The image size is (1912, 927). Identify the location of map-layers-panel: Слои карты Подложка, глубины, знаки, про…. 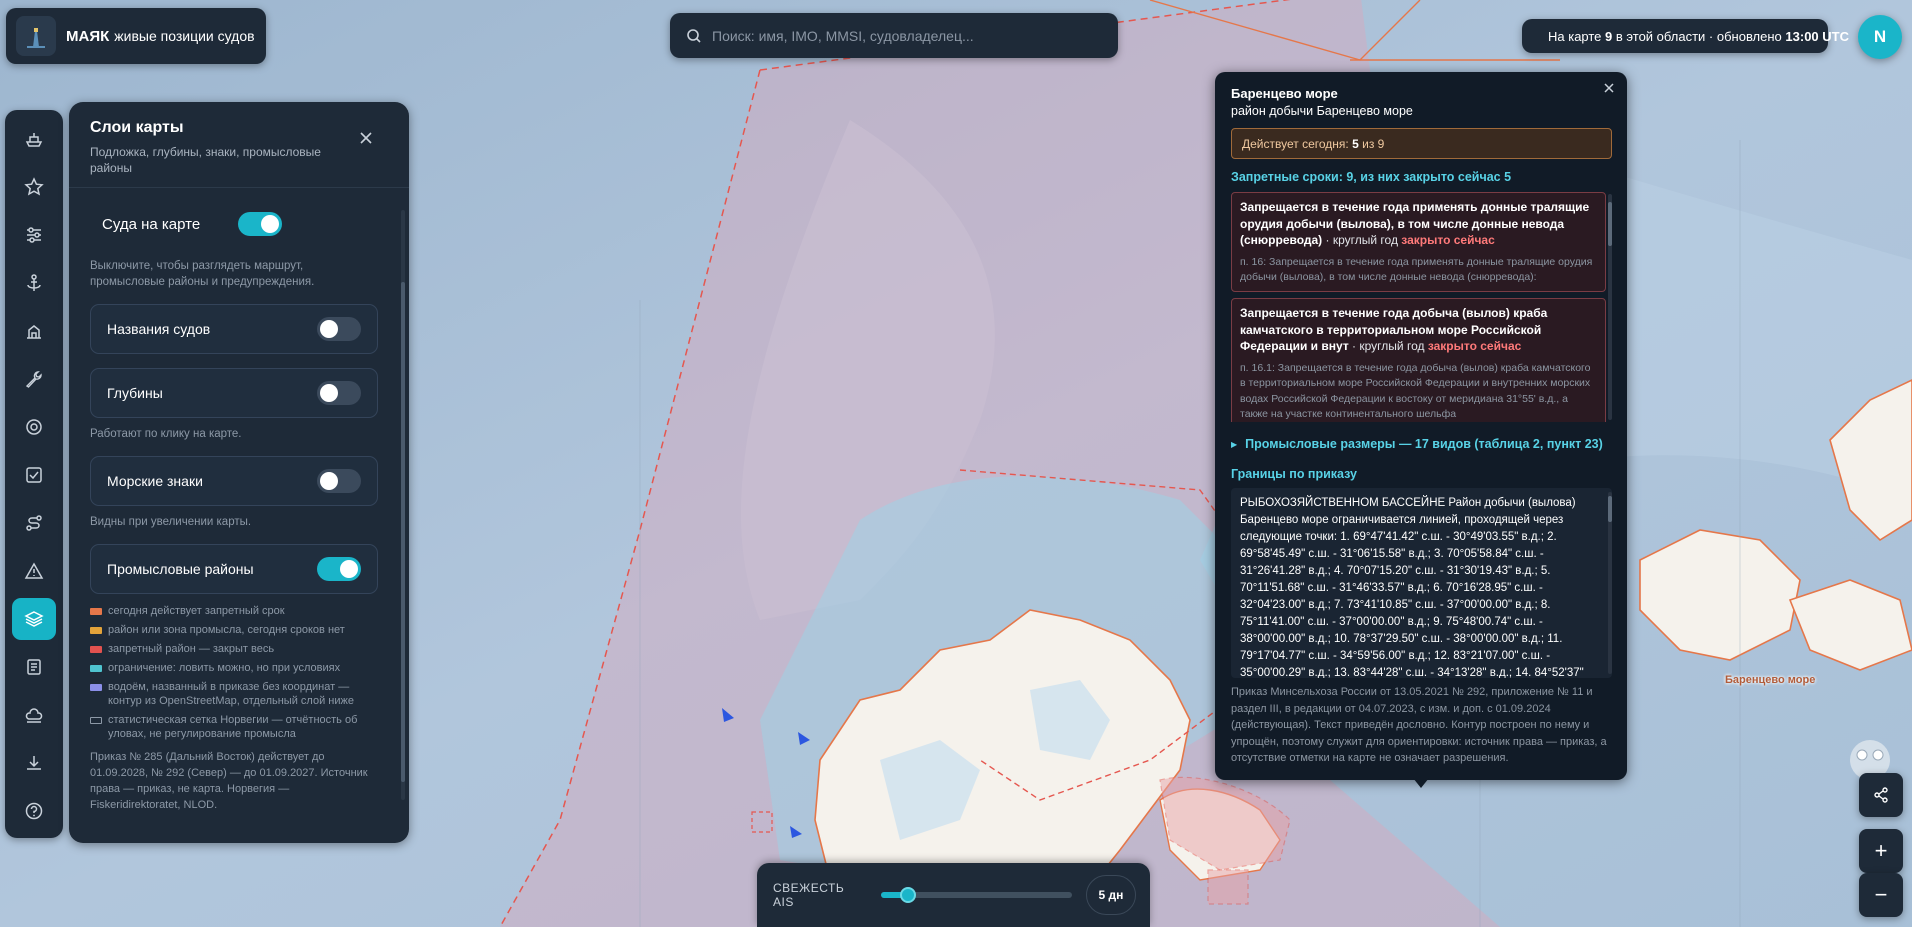
(239, 472).